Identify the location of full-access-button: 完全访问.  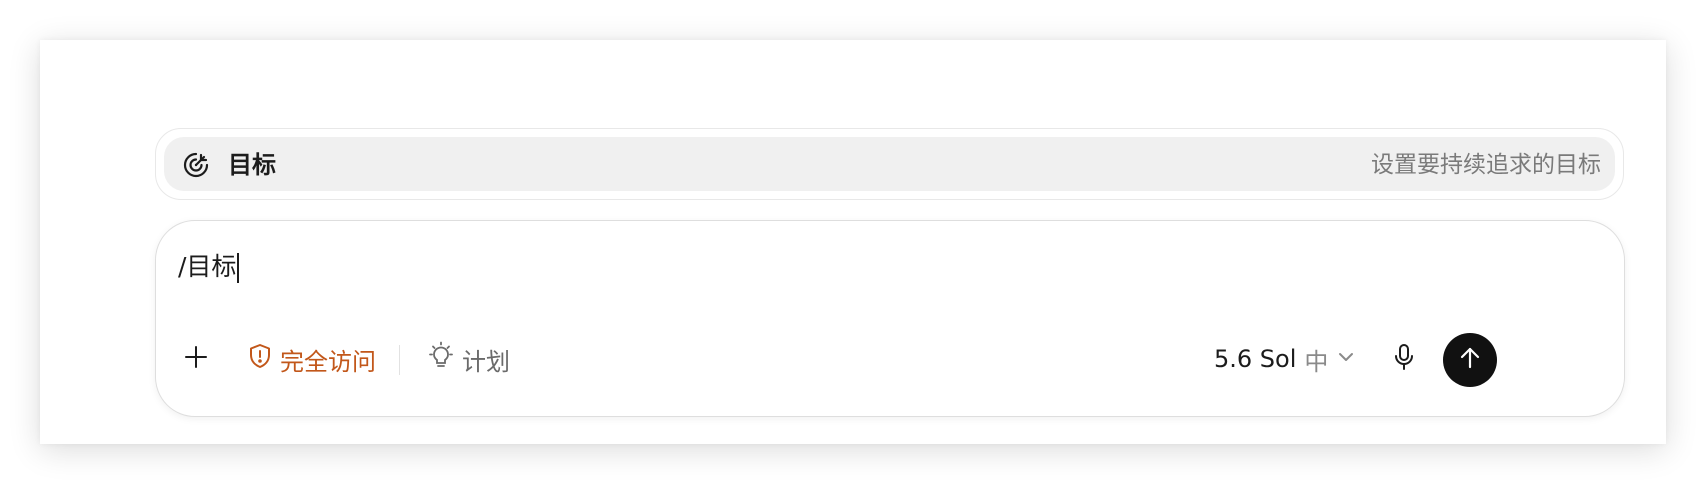
(311, 359).